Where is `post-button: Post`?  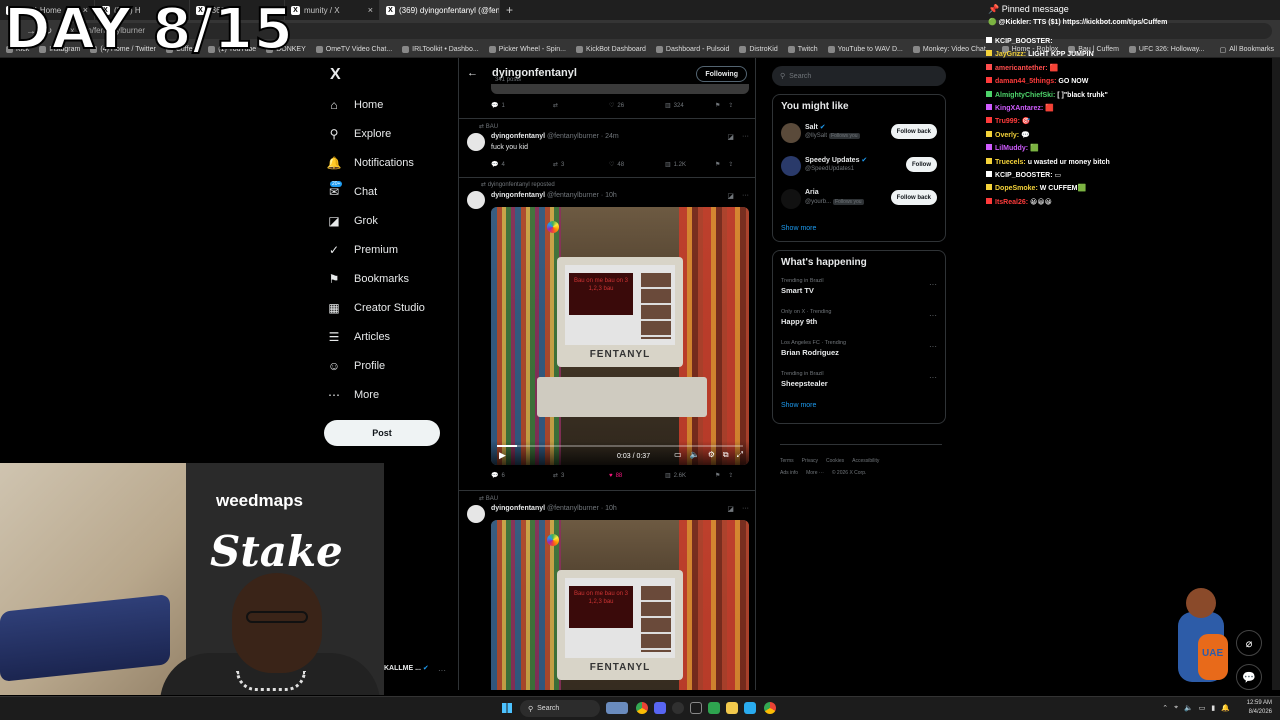 post-button: Post is located at coordinates (382, 433).